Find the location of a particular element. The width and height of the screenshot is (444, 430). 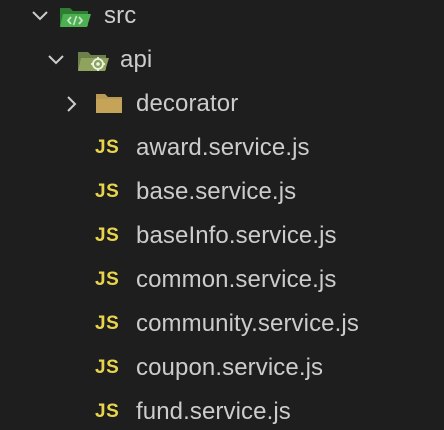

tree-item-api-folder: api is located at coordinates (222, 60).